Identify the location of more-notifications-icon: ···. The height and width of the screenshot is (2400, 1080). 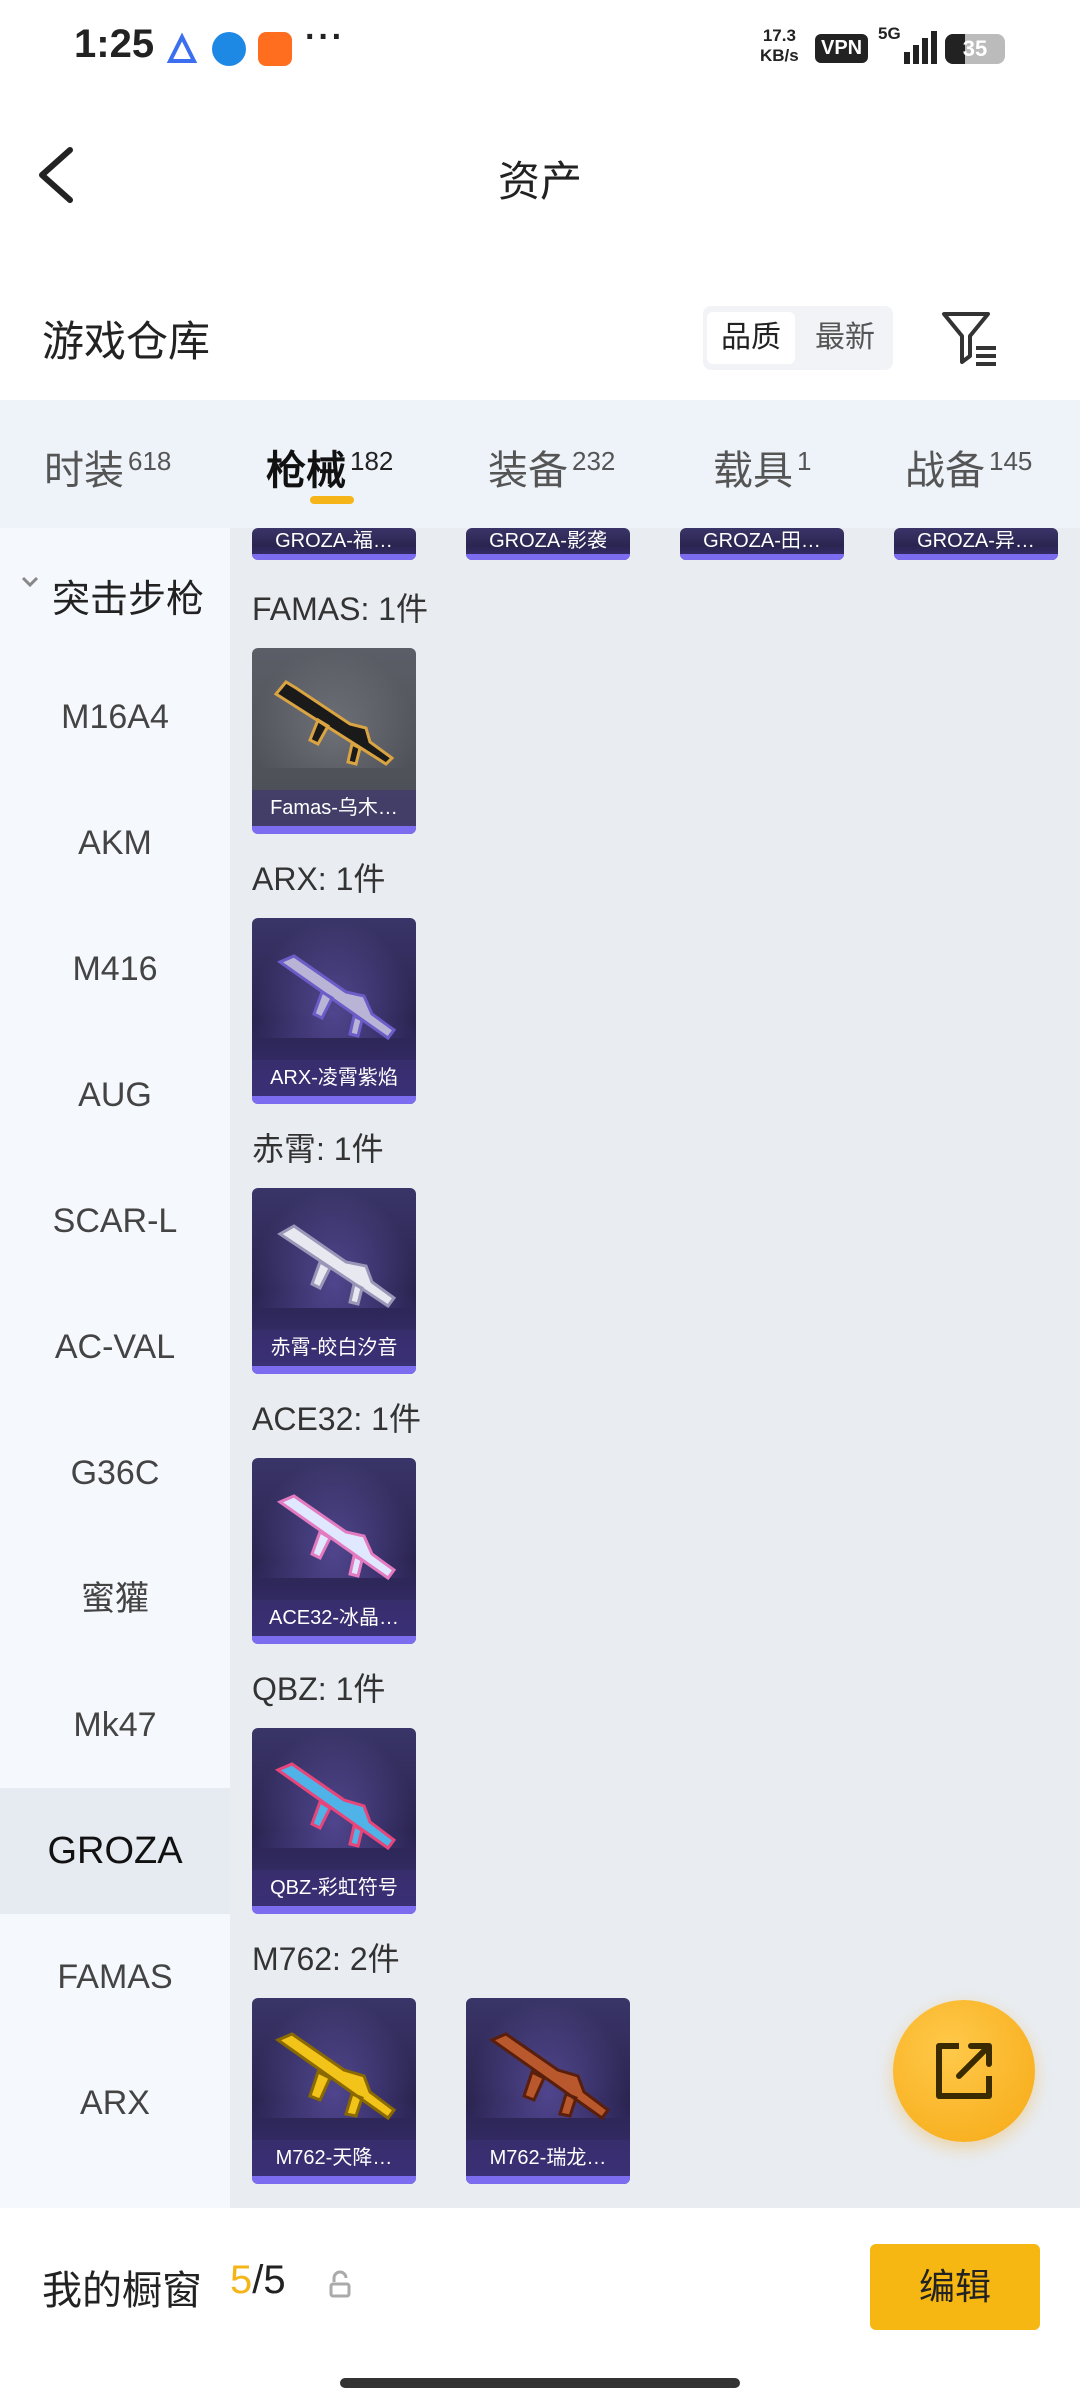
(325, 37).